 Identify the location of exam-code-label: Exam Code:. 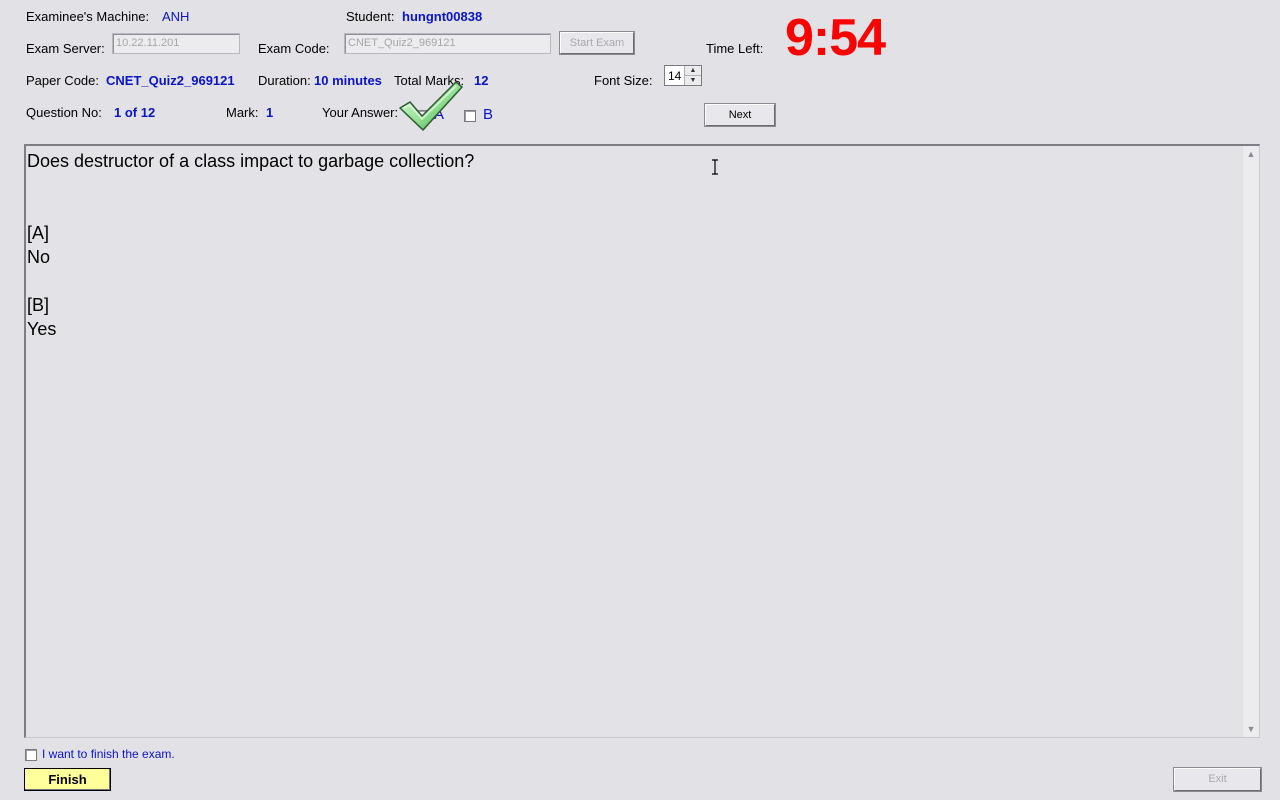
(294, 48).